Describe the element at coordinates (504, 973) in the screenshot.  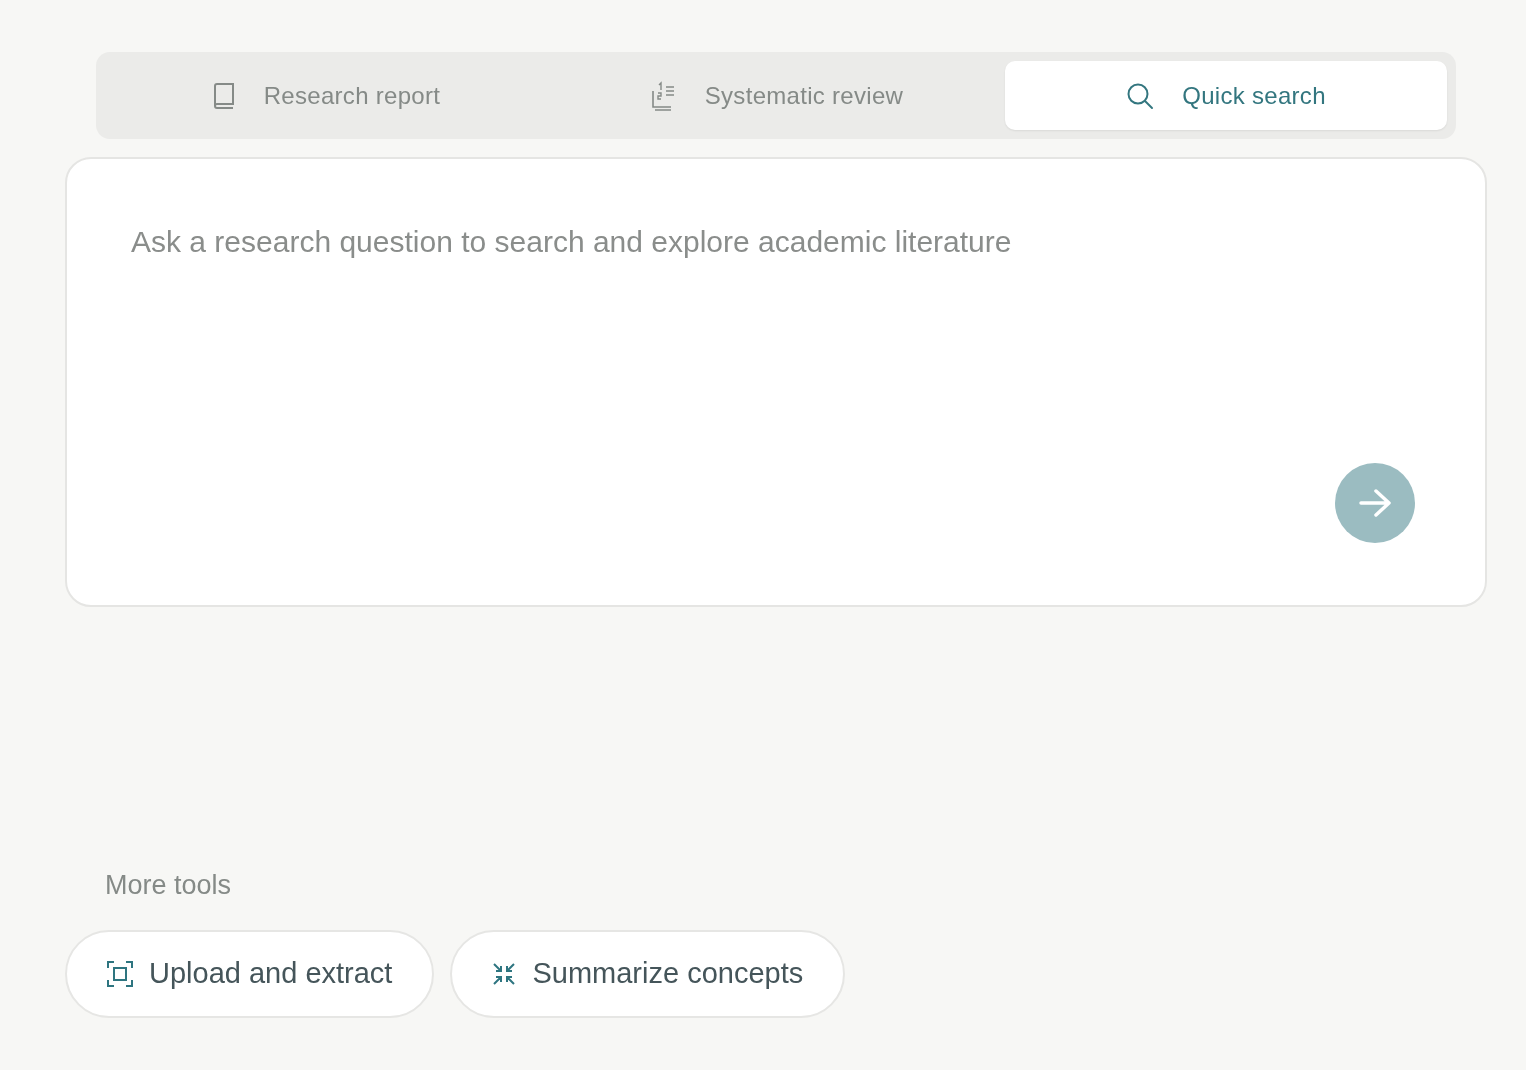
I see `shrink-arrows-icon` at that location.